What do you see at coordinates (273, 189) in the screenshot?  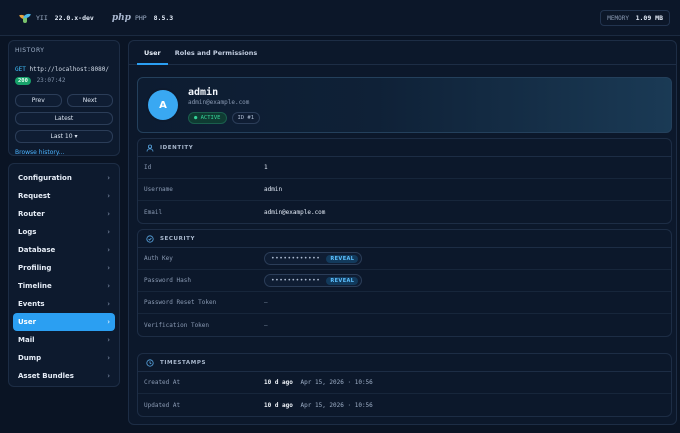 I see `field-value: admin` at bounding box center [273, 189].